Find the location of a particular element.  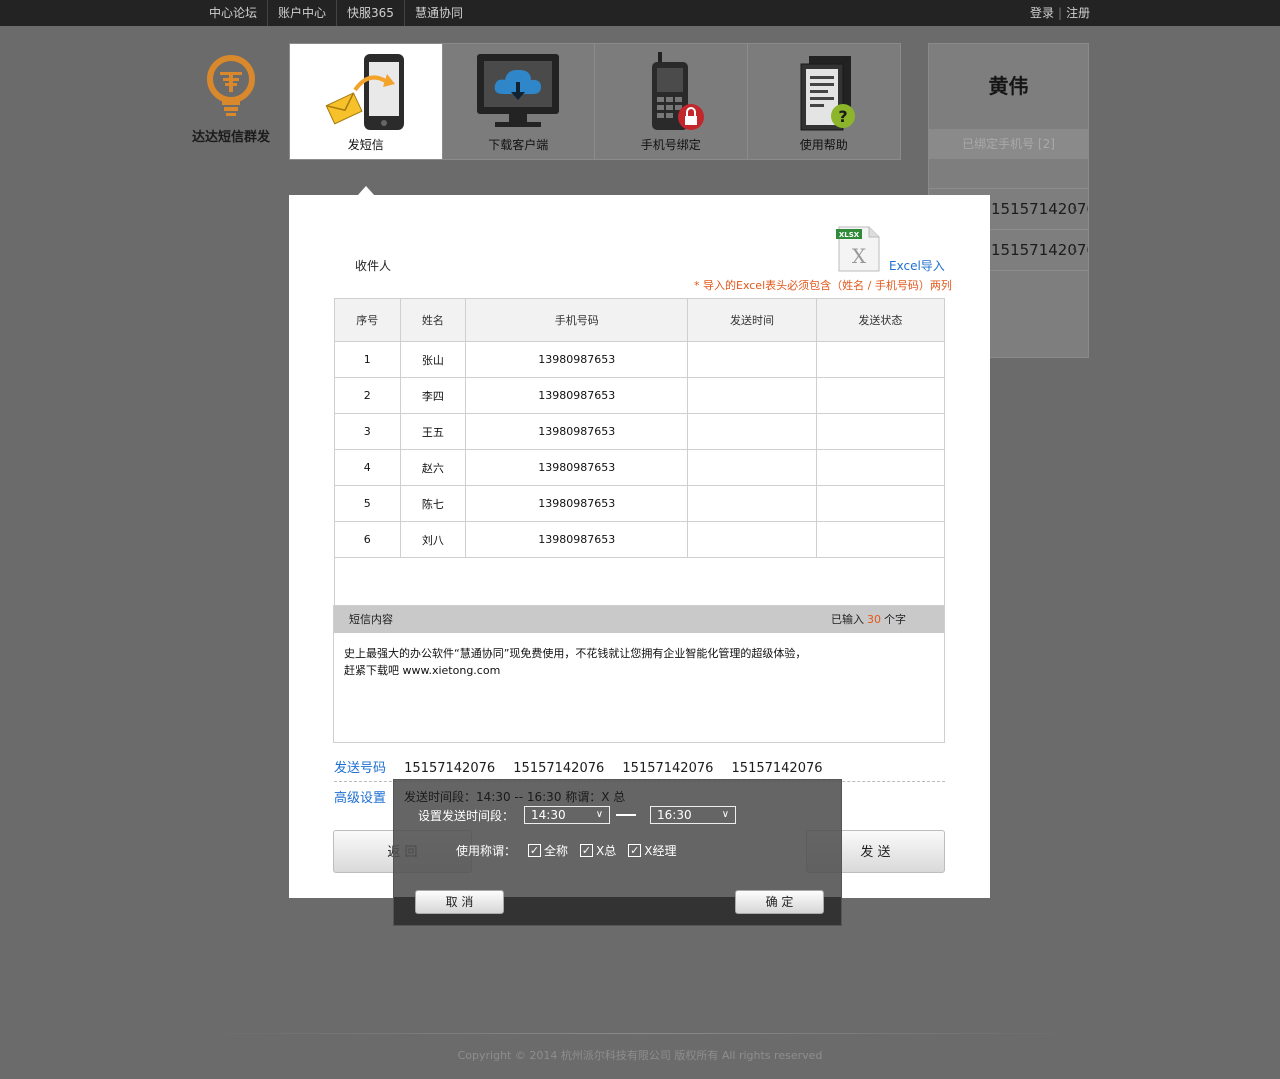

col-header-index: 序号 is located at coordinates (367, 320).